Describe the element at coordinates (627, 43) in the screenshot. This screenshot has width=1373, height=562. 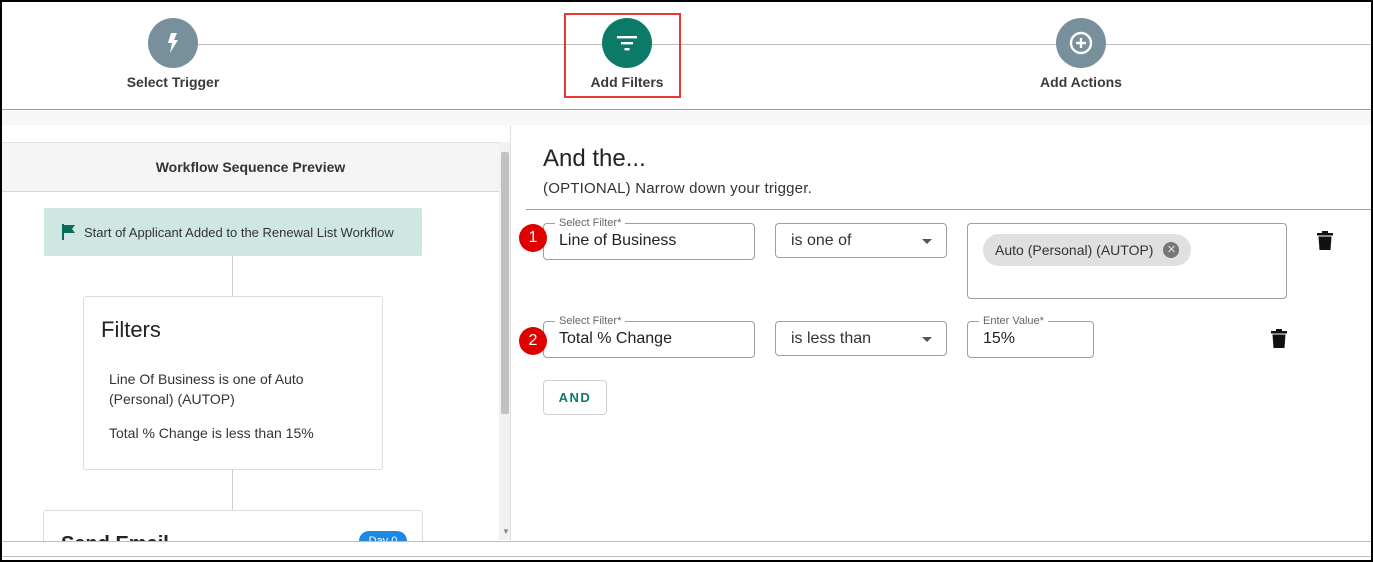
I see `filter-icon` at that location.